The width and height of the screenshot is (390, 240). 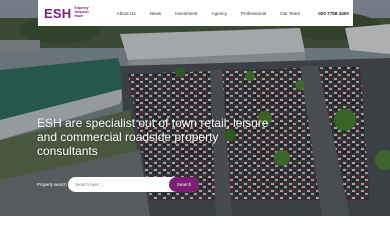 What do you see at coordinates (253, 13) in the screenshot?
I see `nav-professional: Professional` at bounding box center [253, 13].